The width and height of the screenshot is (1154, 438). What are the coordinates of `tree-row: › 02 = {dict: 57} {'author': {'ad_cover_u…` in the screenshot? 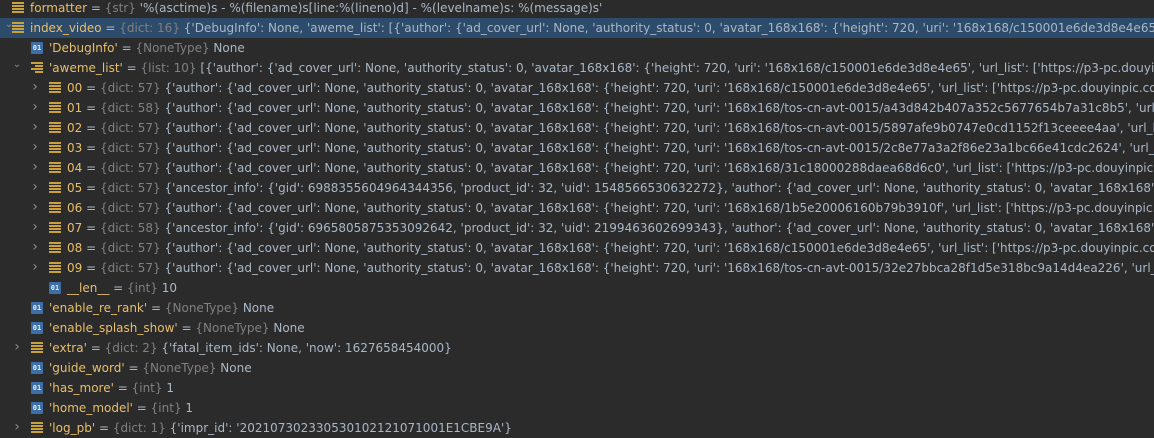 It's located at (577, 128).